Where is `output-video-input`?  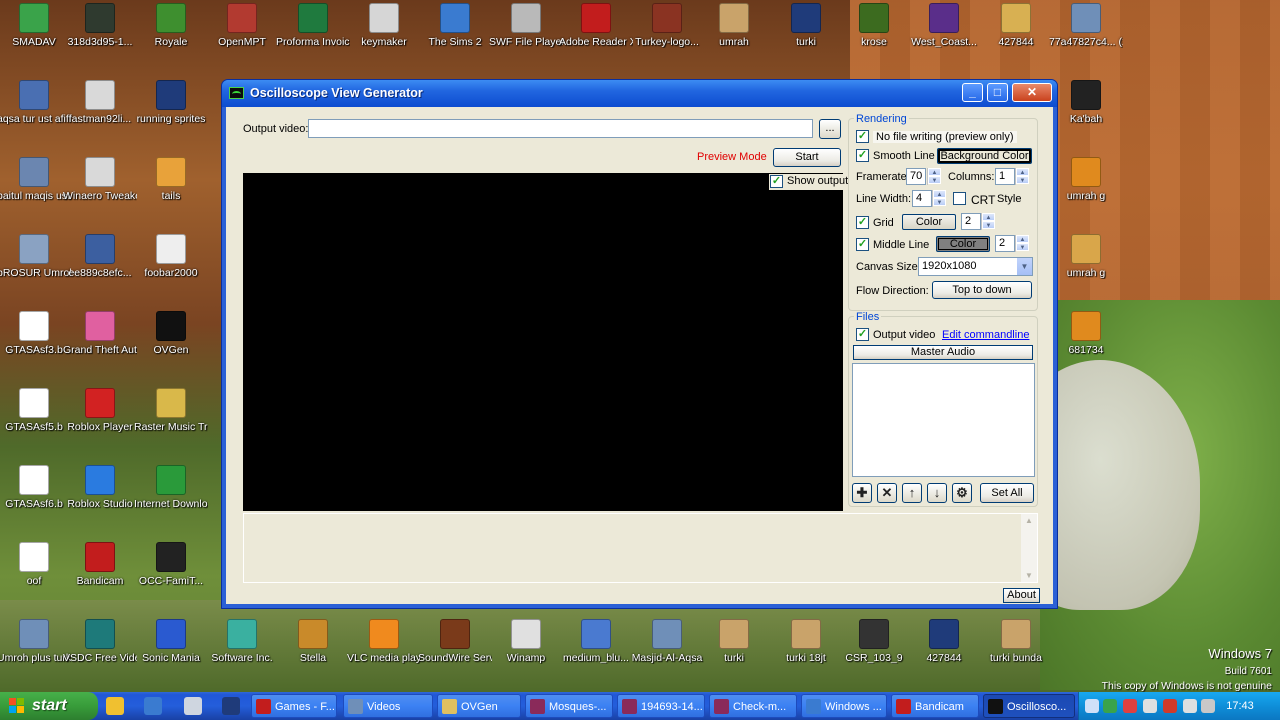
output-video-input is located at coordinates (560, 128).